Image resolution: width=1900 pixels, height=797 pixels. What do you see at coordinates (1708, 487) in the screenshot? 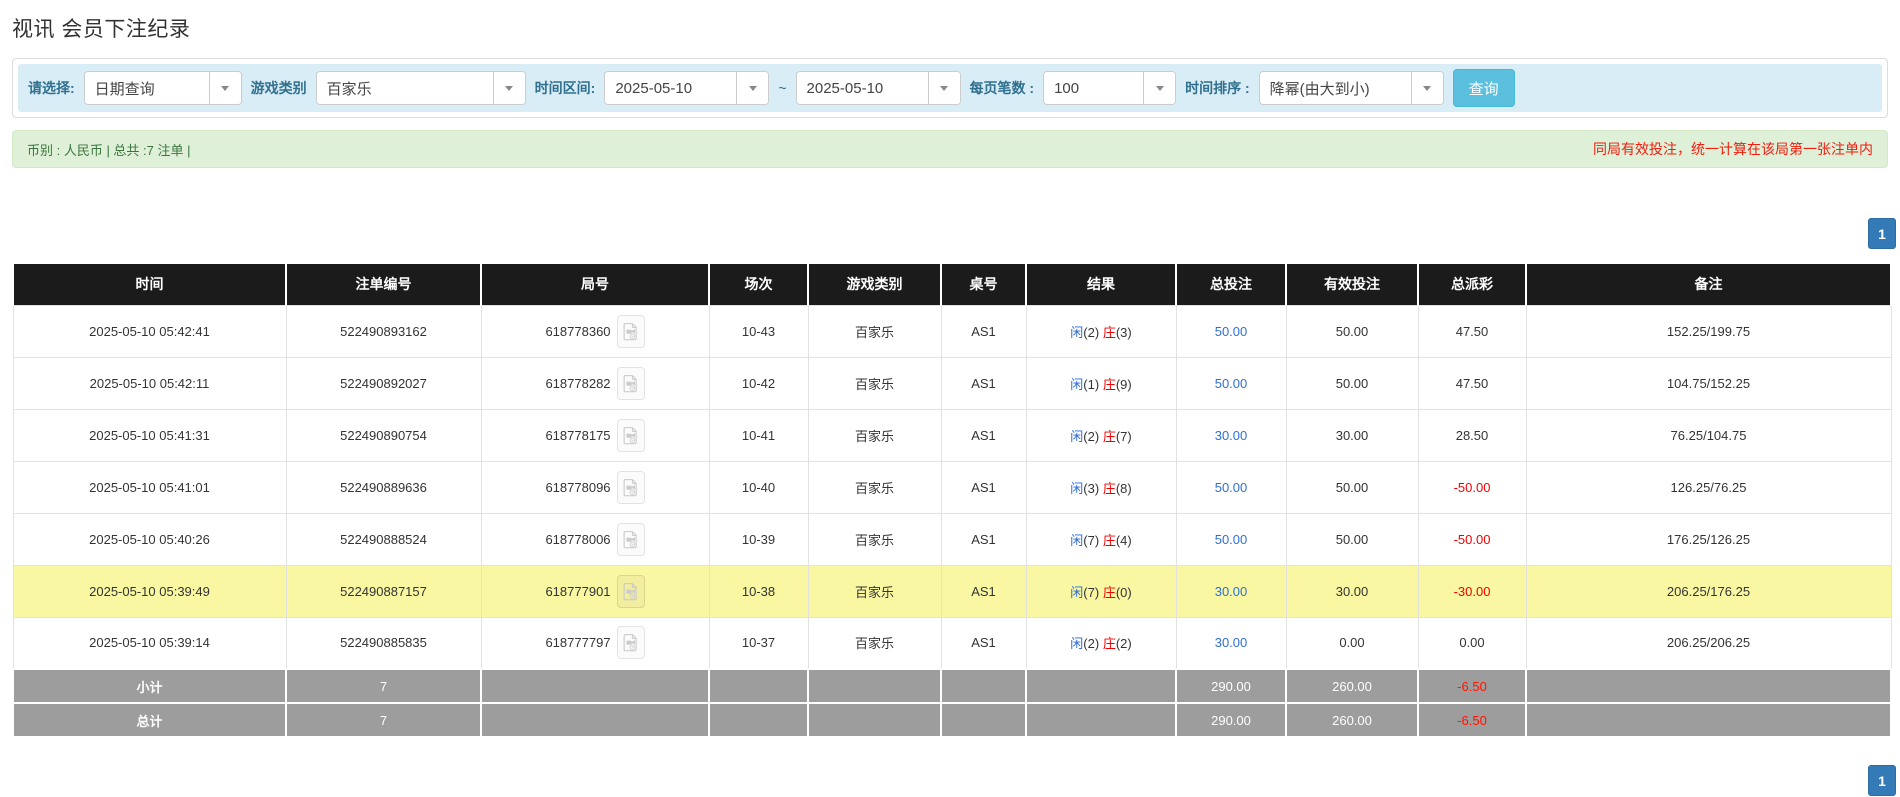
I see `remark-cell: 126.25/76.25` at bounding box center [1708, 487].